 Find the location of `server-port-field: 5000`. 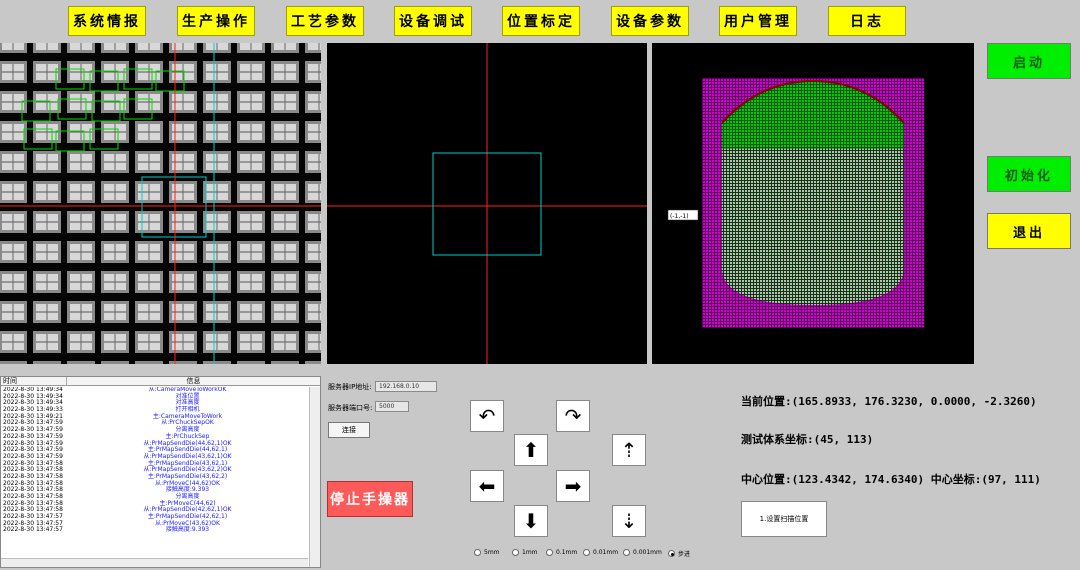

server-port-field: 5000 is located at coordinates (392, 406).